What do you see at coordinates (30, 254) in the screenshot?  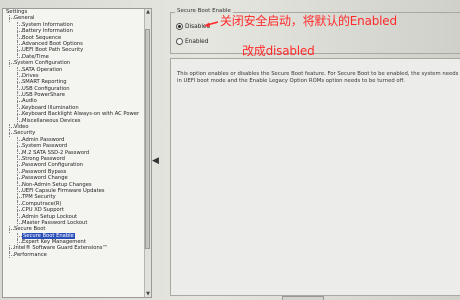 I see `tree-item-label: Performance` at bounding box center [30, 254].